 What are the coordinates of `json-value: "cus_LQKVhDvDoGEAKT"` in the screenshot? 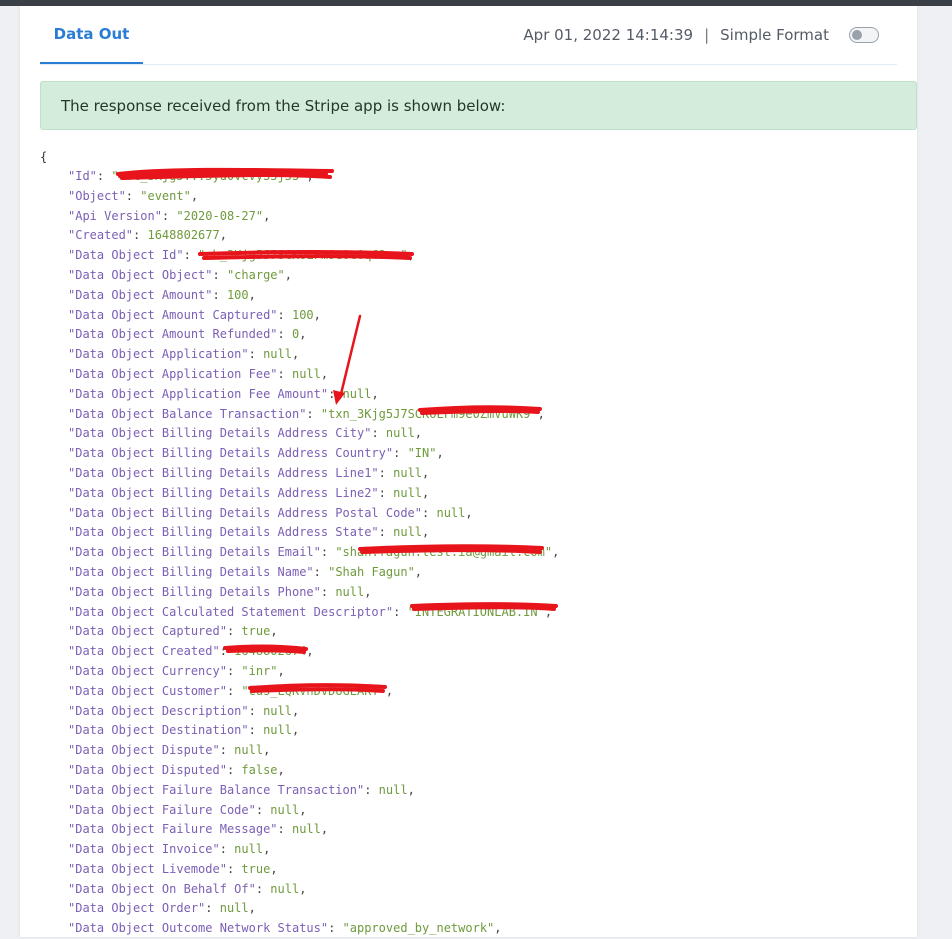 It's located at (313, 690).